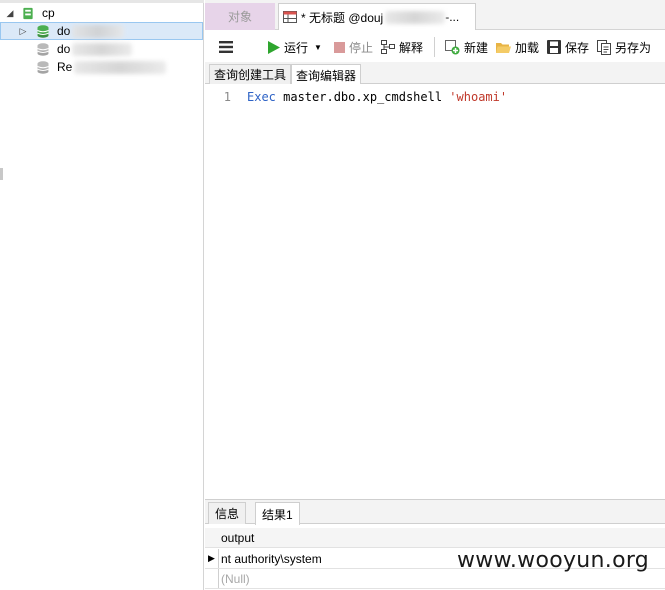 The height and width of the screenshot is (590, 665). I want to click on explain-button: 解释, so click(401, 47).